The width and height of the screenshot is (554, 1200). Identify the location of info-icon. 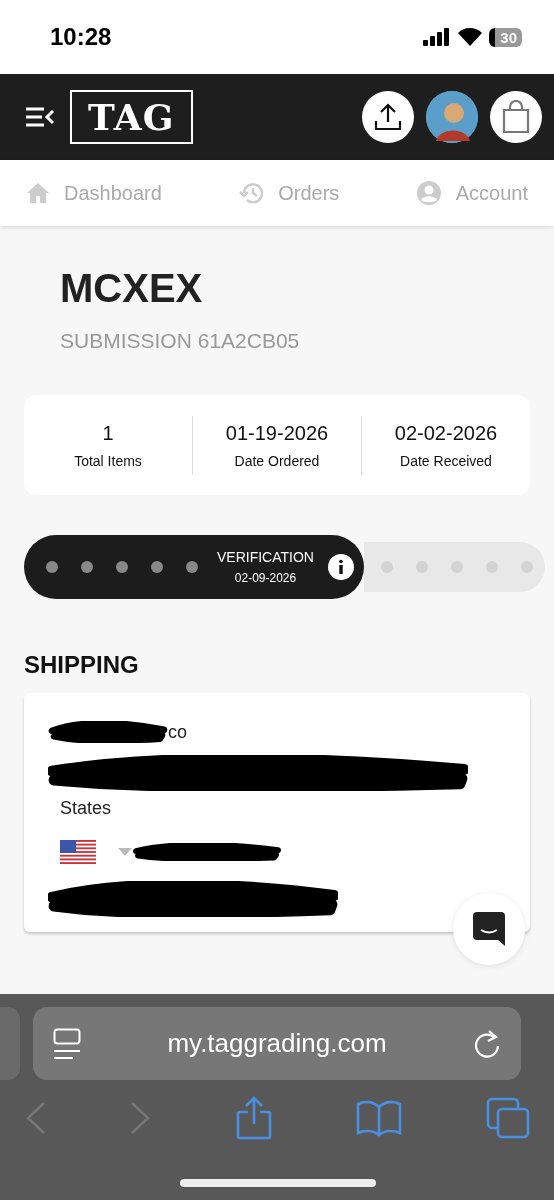
(340, 567).